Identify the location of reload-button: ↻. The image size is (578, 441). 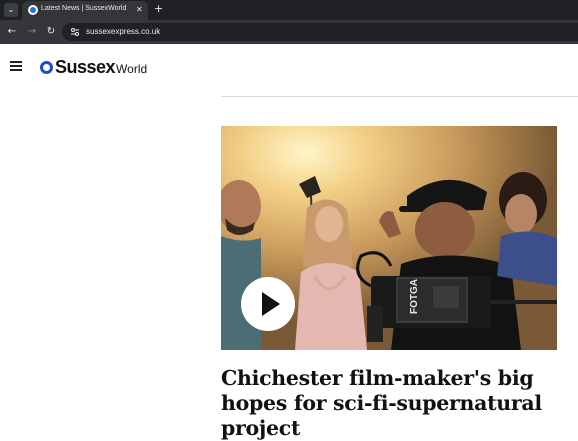
(51, 32).